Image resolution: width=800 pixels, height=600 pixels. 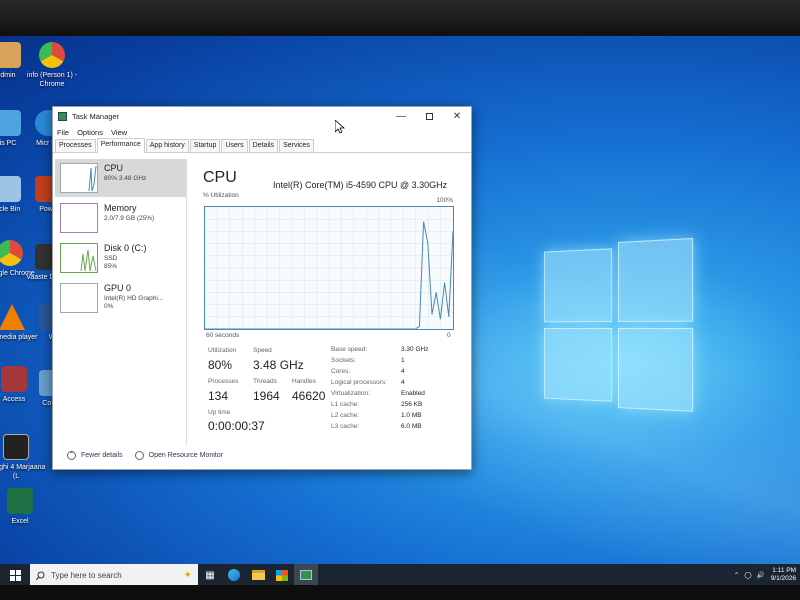 I want to click on processes-label: Processes, so click(x=223, y=381).